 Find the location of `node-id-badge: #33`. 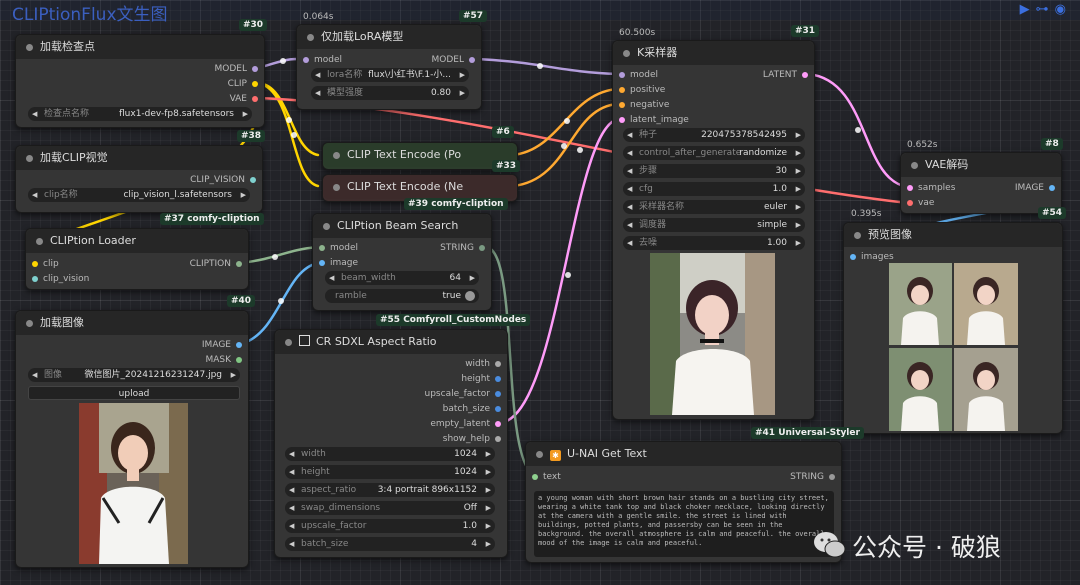

node-id-badge: #33 is located at coordinates (506, 166).